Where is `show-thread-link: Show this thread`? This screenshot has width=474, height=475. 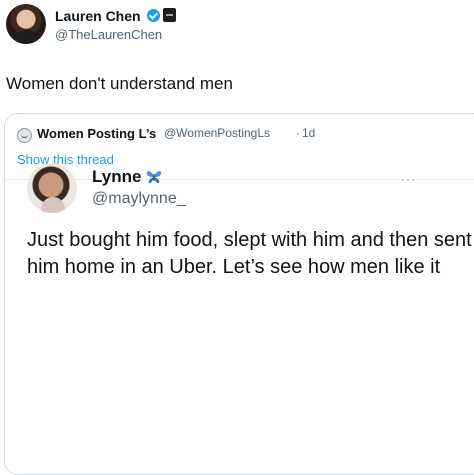
show-thread-link: Show this thread is located at coordinates (65, 159).